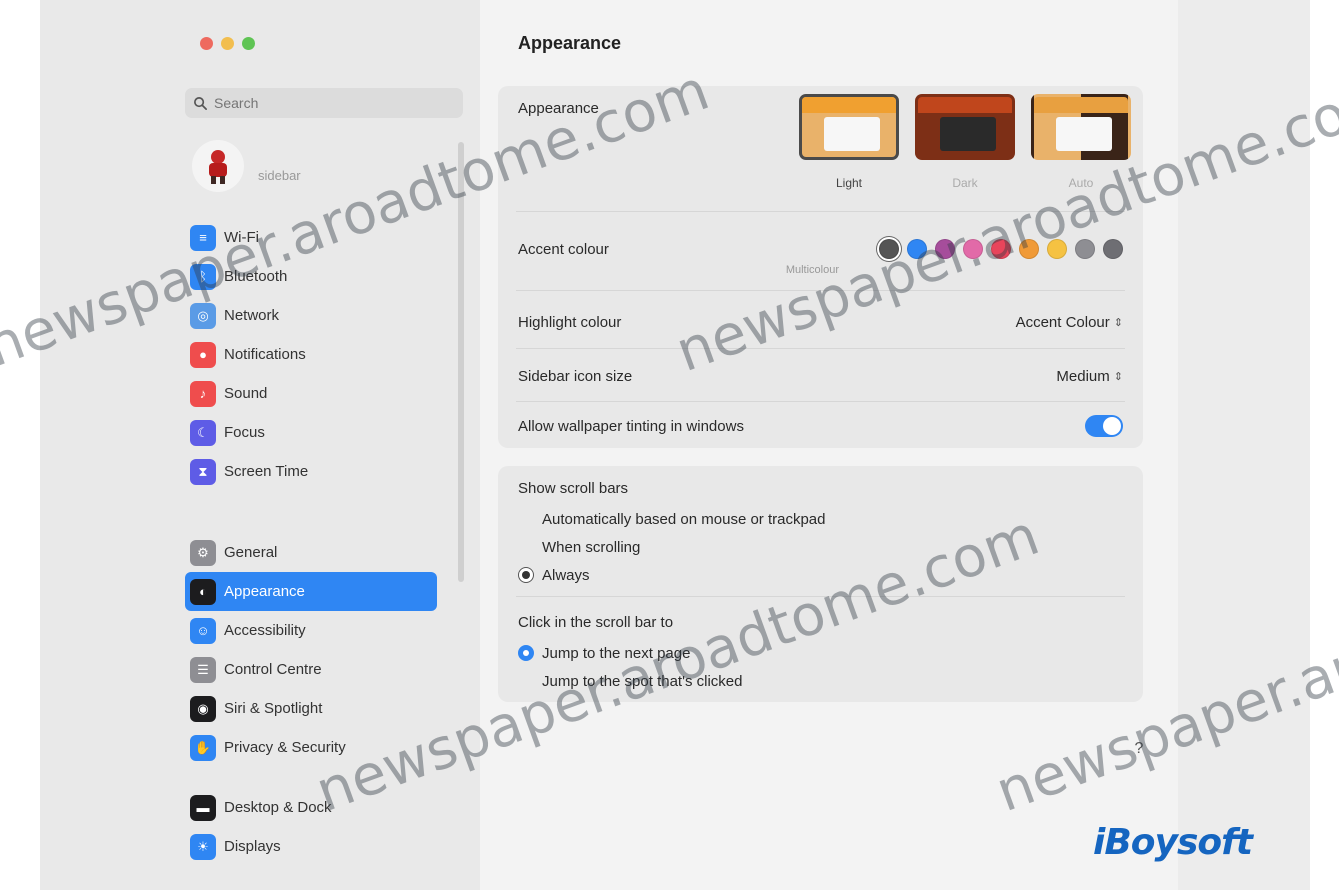 The height and width of the screenshot is (890, 1339). I want to click on moon-icon: ☾, so click(203, 432).